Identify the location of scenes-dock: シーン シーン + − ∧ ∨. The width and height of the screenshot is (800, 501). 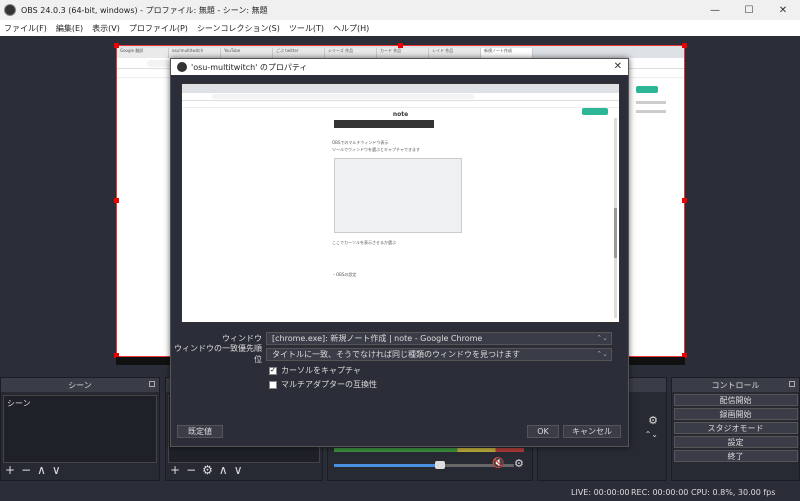
(80, 429).